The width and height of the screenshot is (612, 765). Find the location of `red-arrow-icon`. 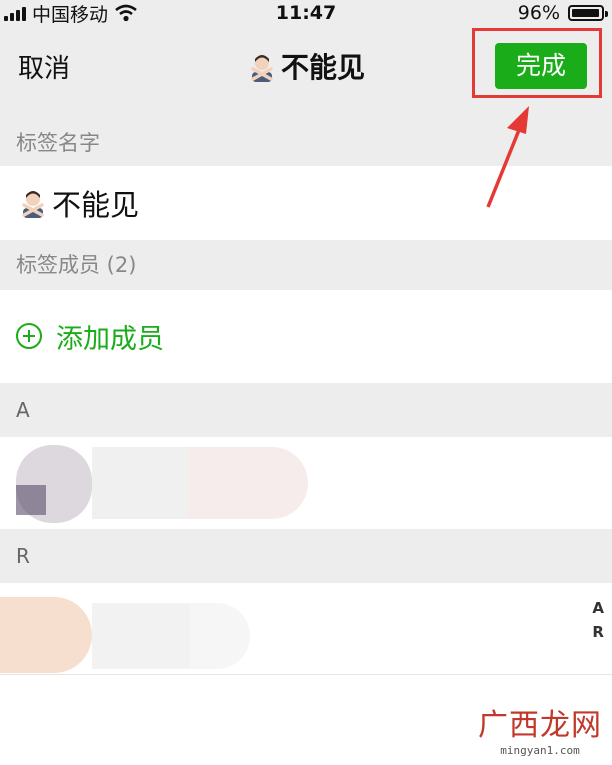

red-arrow-icon is located at coordinates (507, 157).